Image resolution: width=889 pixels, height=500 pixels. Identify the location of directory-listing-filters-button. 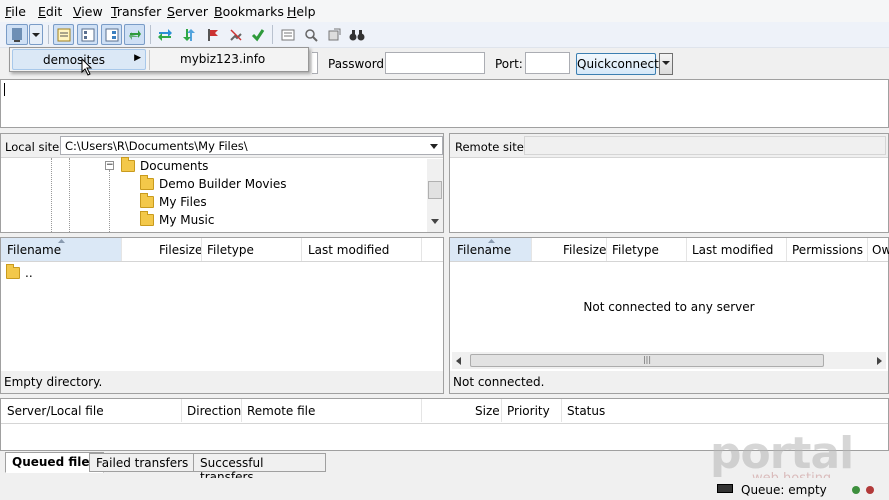
(287, 34).